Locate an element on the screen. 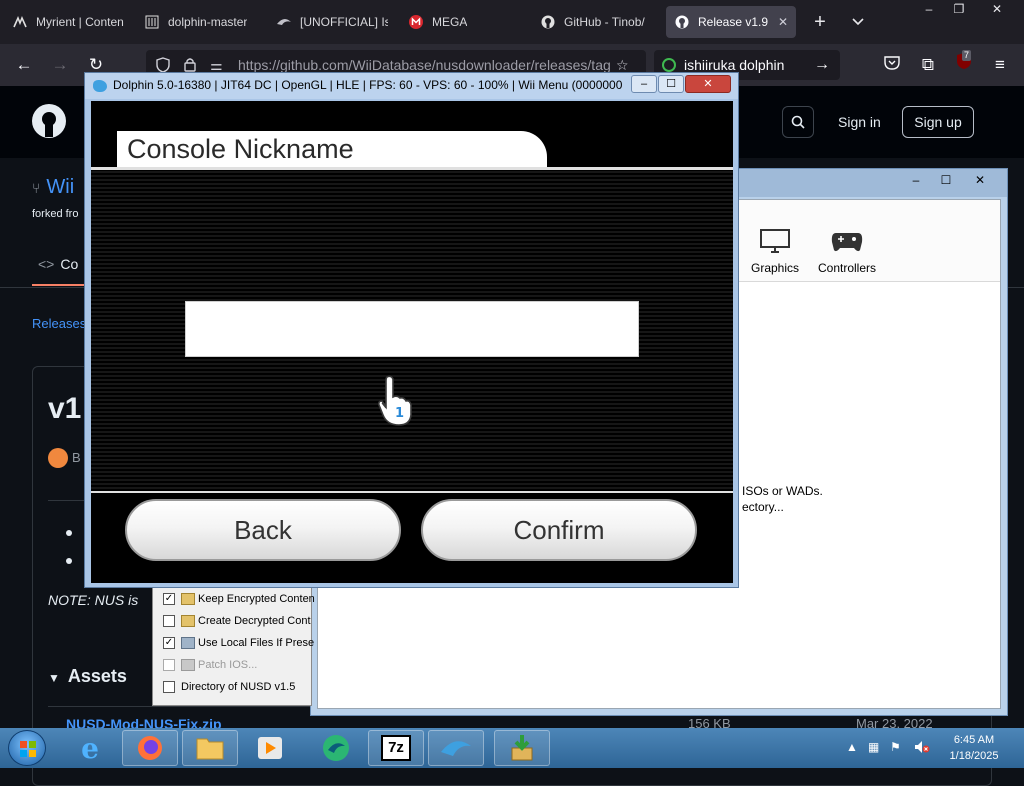  package-icon is located at coordinates (188, 621).